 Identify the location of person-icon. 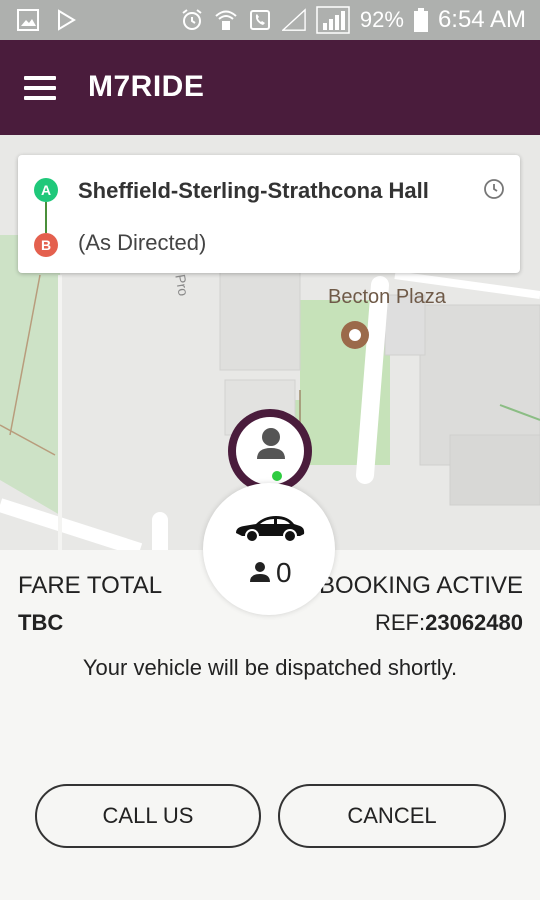
(271, 443).